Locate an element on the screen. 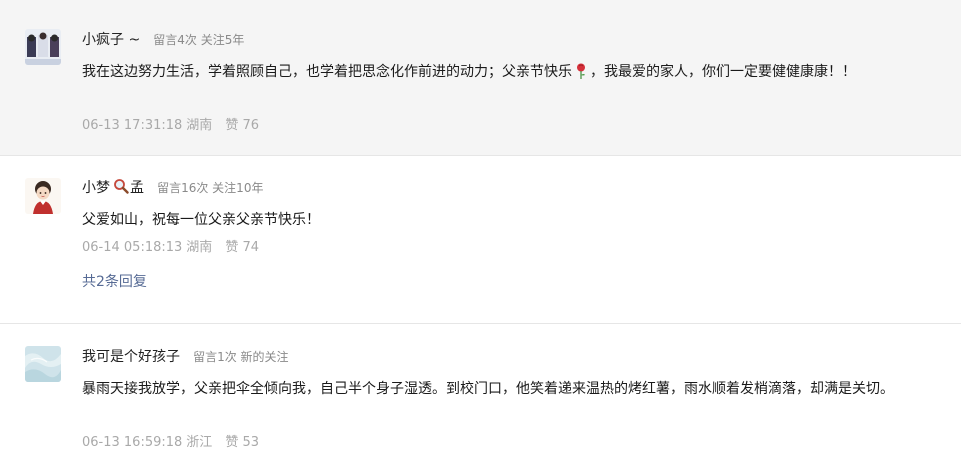 Image resolution: width=961 pixels, height=465 pixels. comment-footer: 06-13 17:31:18 湖南赞 76 is located at coordinates (170, 123).